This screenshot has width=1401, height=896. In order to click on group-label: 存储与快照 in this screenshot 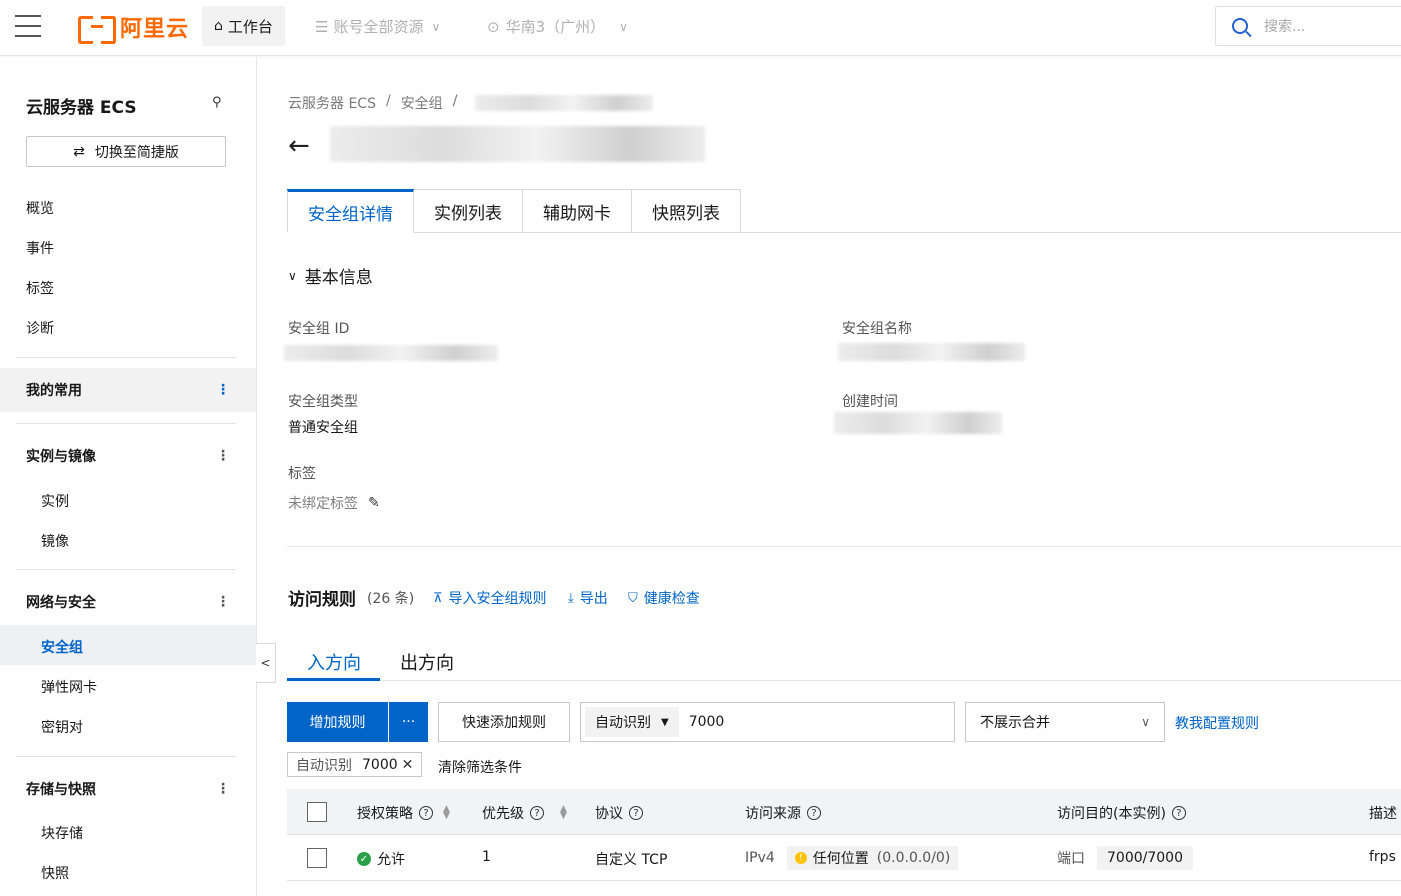, I will do `click(61, 790)`.